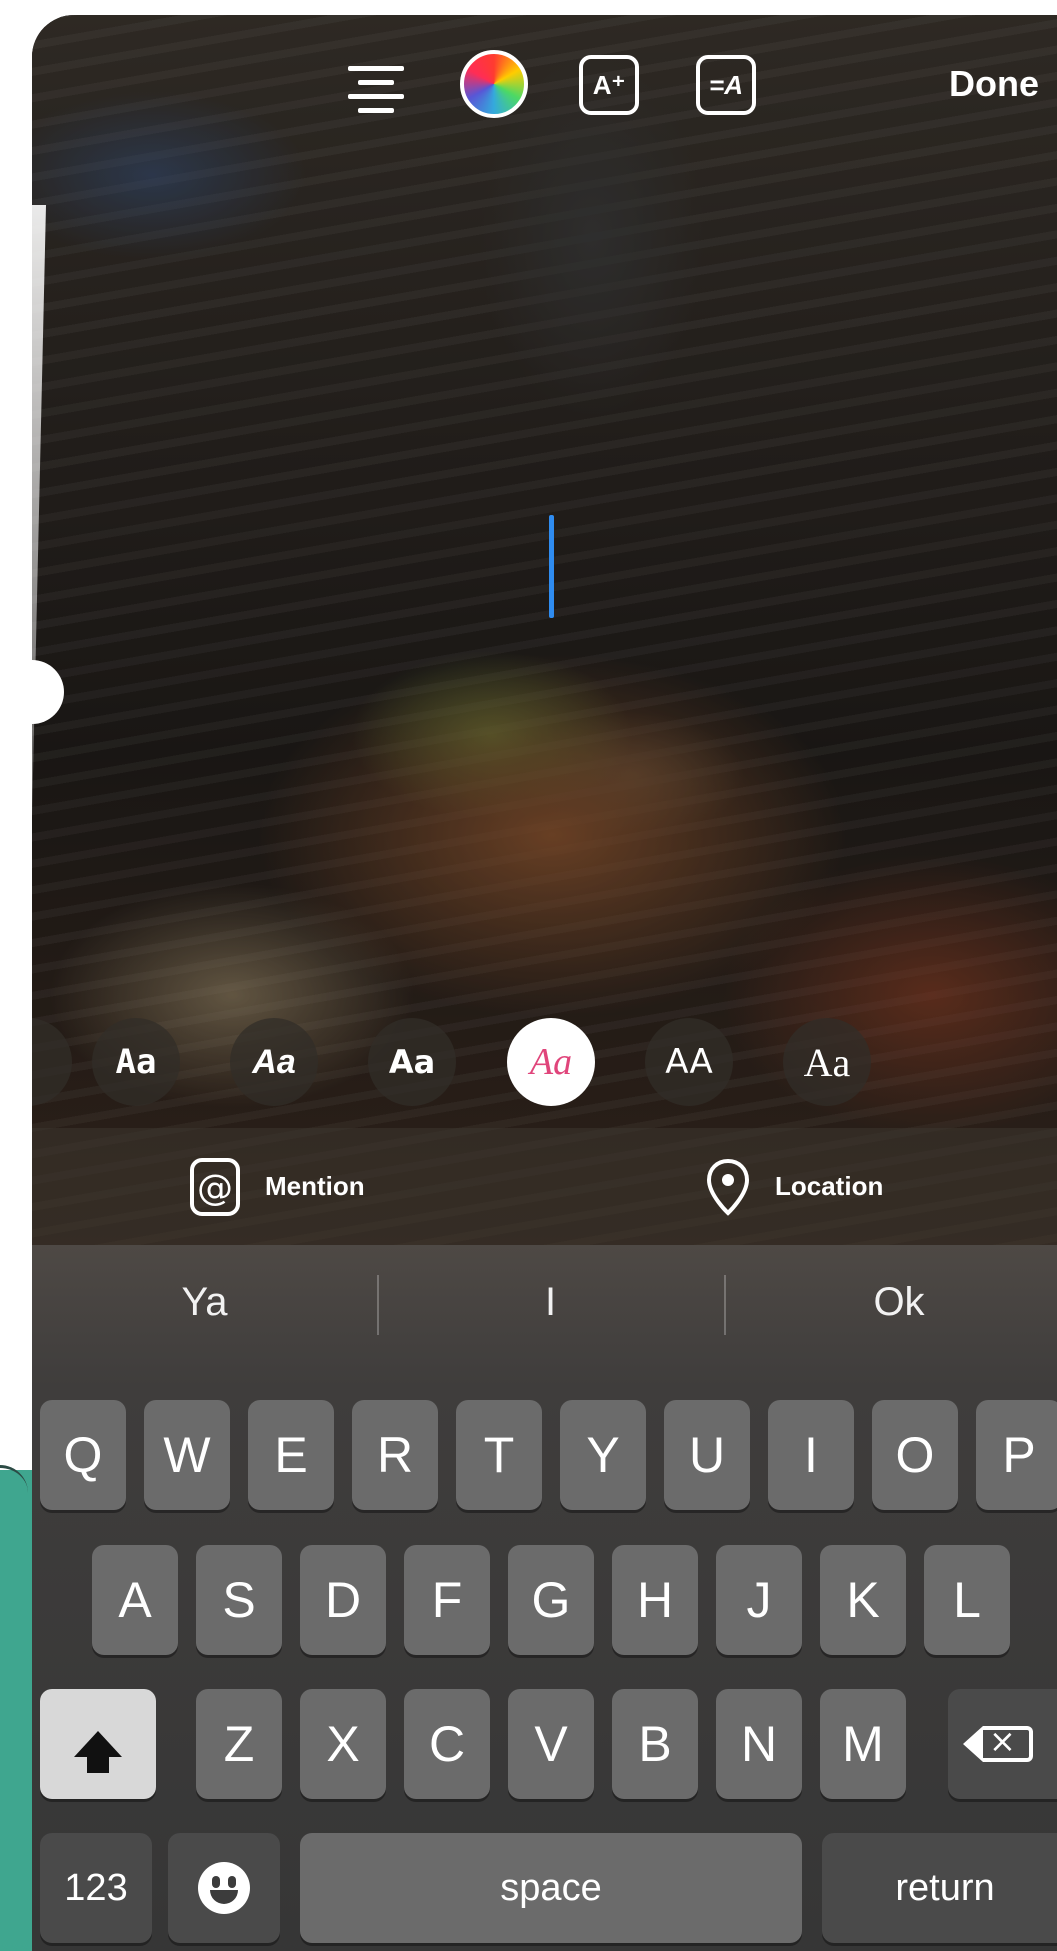  Describe the element at coordinates (811, 1455) in the screenshot. I see `key-i: I` at that location.